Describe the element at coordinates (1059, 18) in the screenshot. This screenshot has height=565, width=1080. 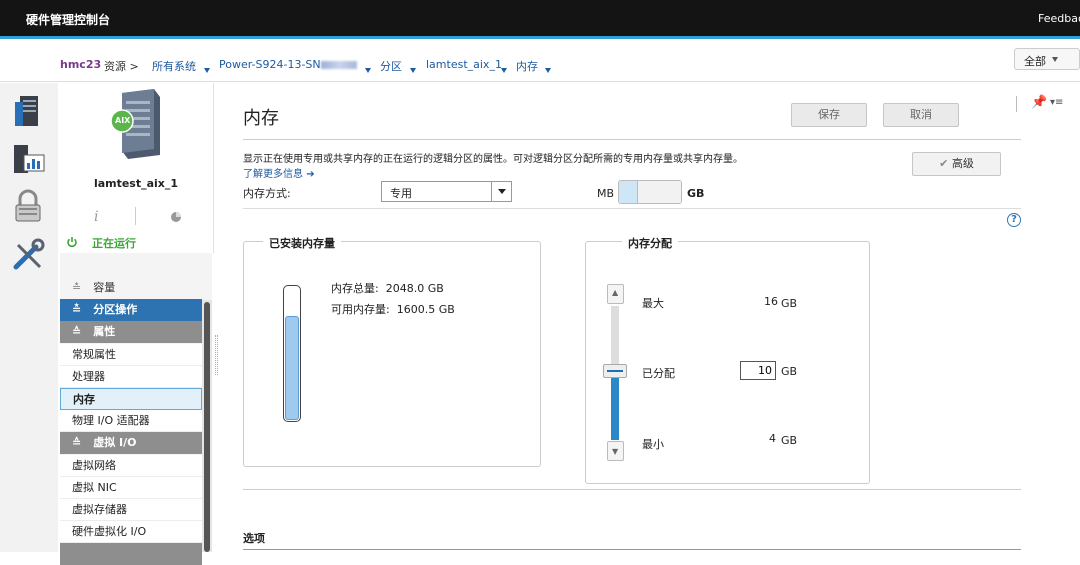
I see `feedback-link: Feedbac` at that location.